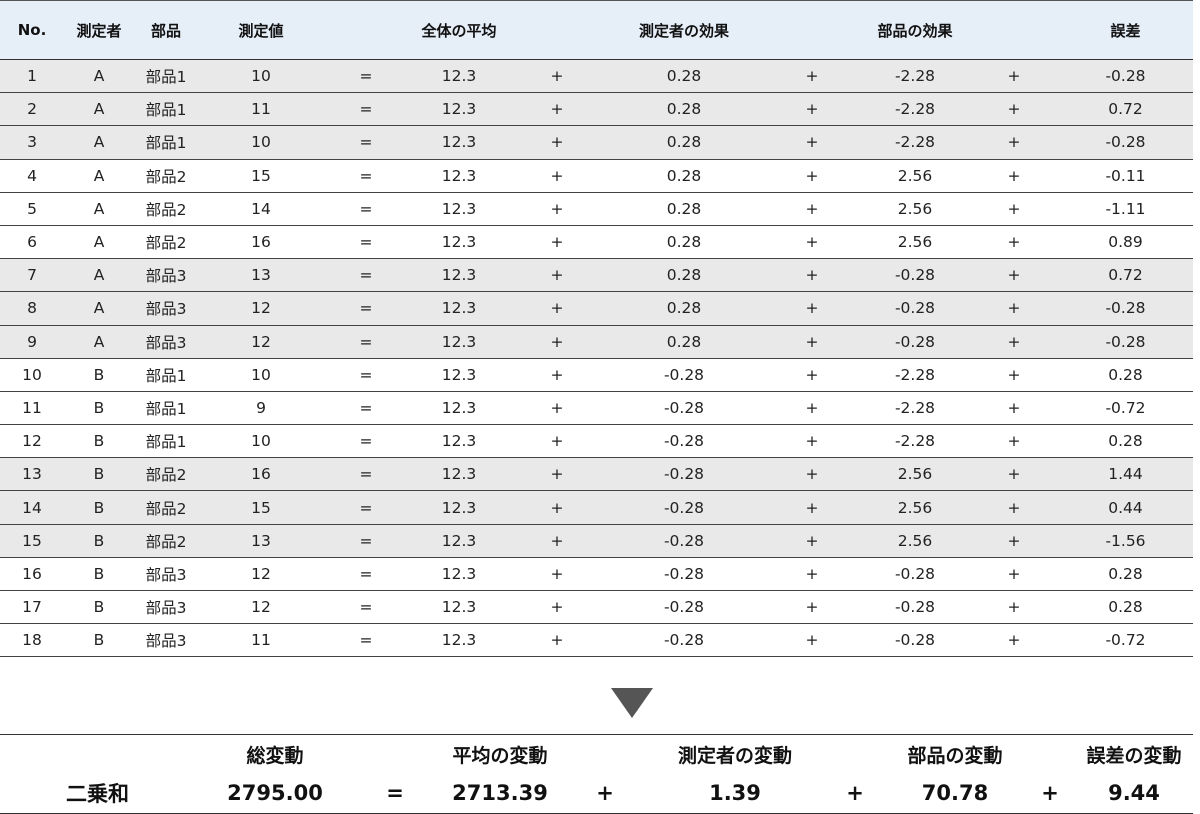 Image resolution: width=1200 pixels, height=814 pixels. What do you see at coordinates (735, 753) in the screenshot?
I see `summary-header-measurer: 測定者の変動` at bounding box center [735, 753].